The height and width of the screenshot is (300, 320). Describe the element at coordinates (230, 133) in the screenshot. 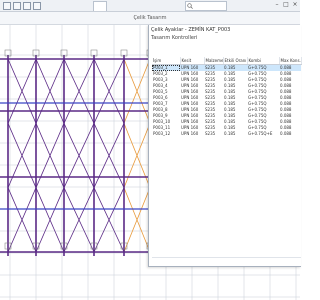

I see `table-cell: 0.185` at that location.